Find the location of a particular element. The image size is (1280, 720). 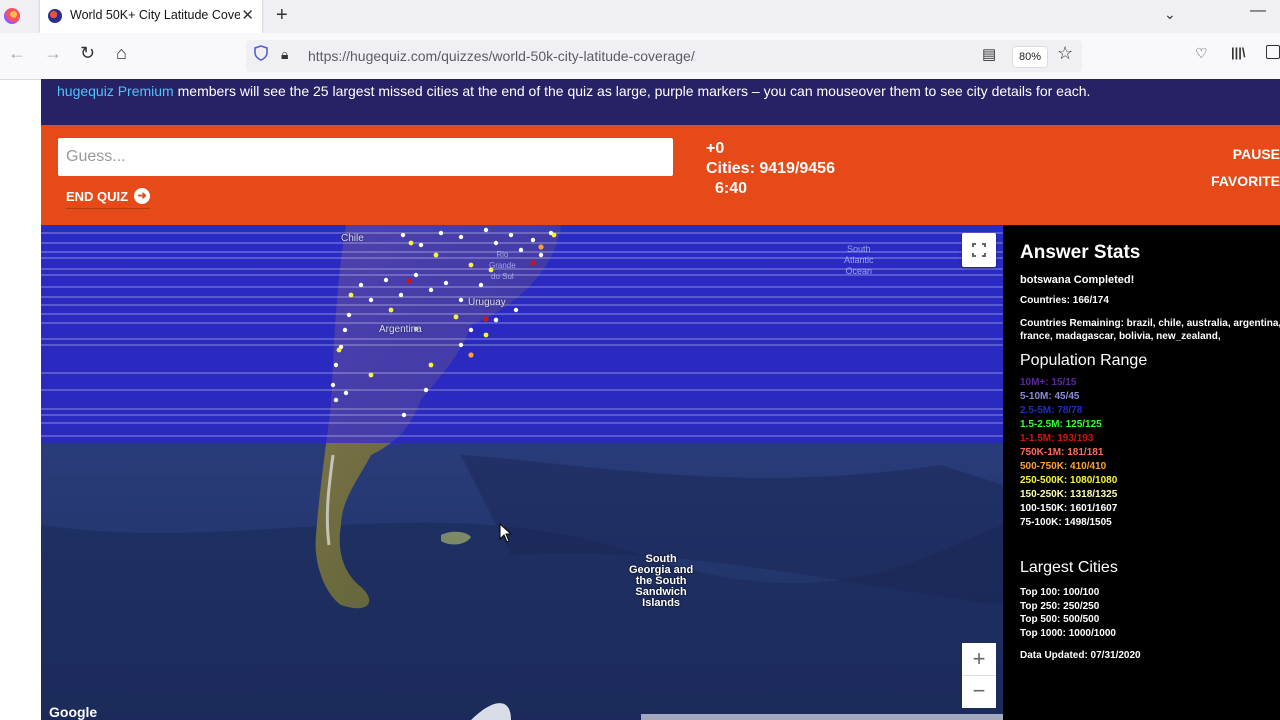

site-favicon-icon is located at coordinates (55, 16).